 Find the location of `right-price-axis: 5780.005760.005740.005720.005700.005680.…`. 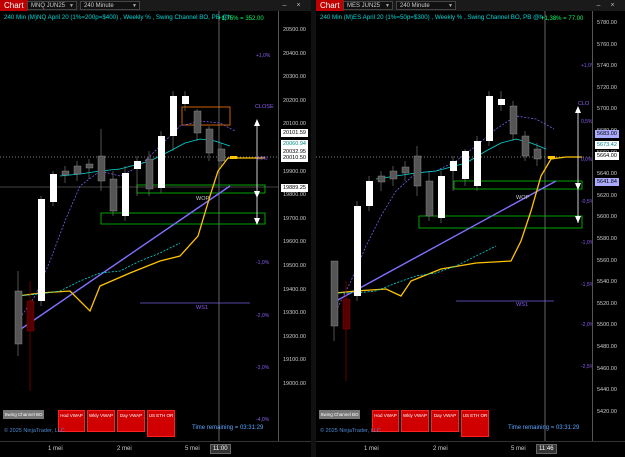

right-price-axis: 5780.005760.005740.005720.005700.005680.… is located at coordinates (608, 226).